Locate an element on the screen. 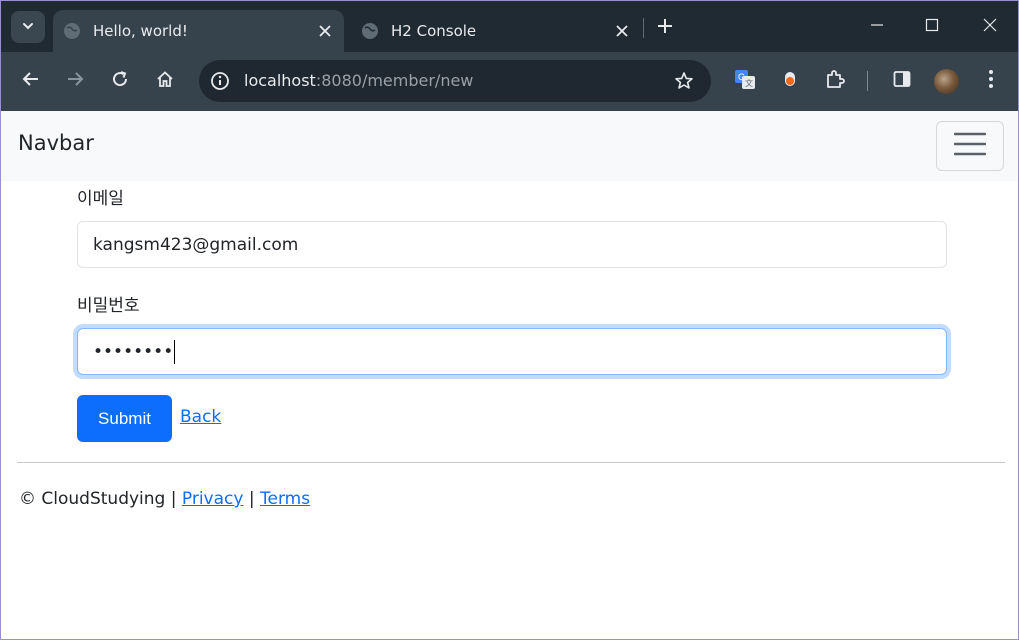 The width and height of the screenshot is (1019, 640). hamburger-icon is located at coordinates (970, 146).